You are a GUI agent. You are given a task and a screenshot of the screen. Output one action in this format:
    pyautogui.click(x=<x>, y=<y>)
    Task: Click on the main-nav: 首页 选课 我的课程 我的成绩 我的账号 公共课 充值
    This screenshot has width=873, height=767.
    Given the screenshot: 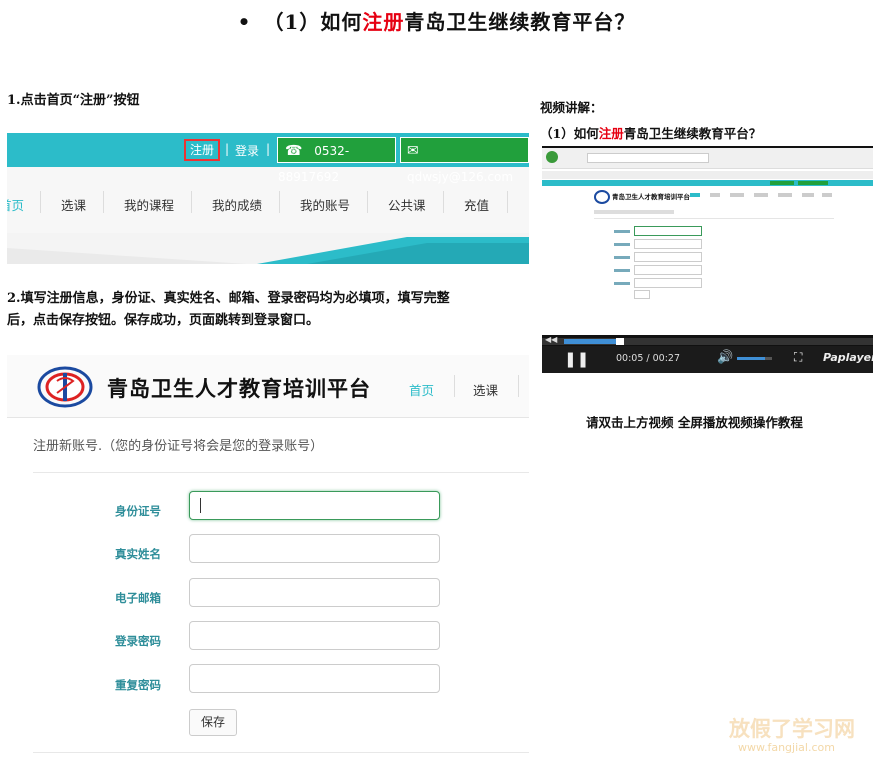 What is the action you would take?
    pyautogui.click(x=268, y=203)
    